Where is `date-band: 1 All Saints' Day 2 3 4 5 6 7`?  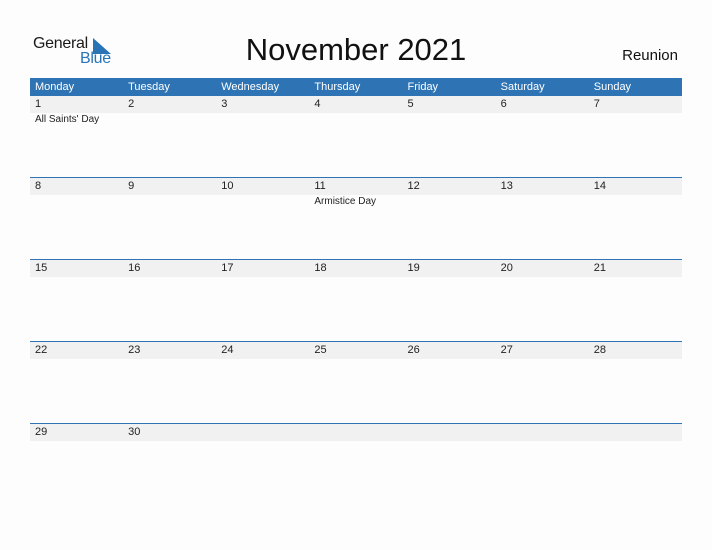
date-band: 1 All Saints' Day 2 3 4 5 6 7 is located at coordinates (356, 110).